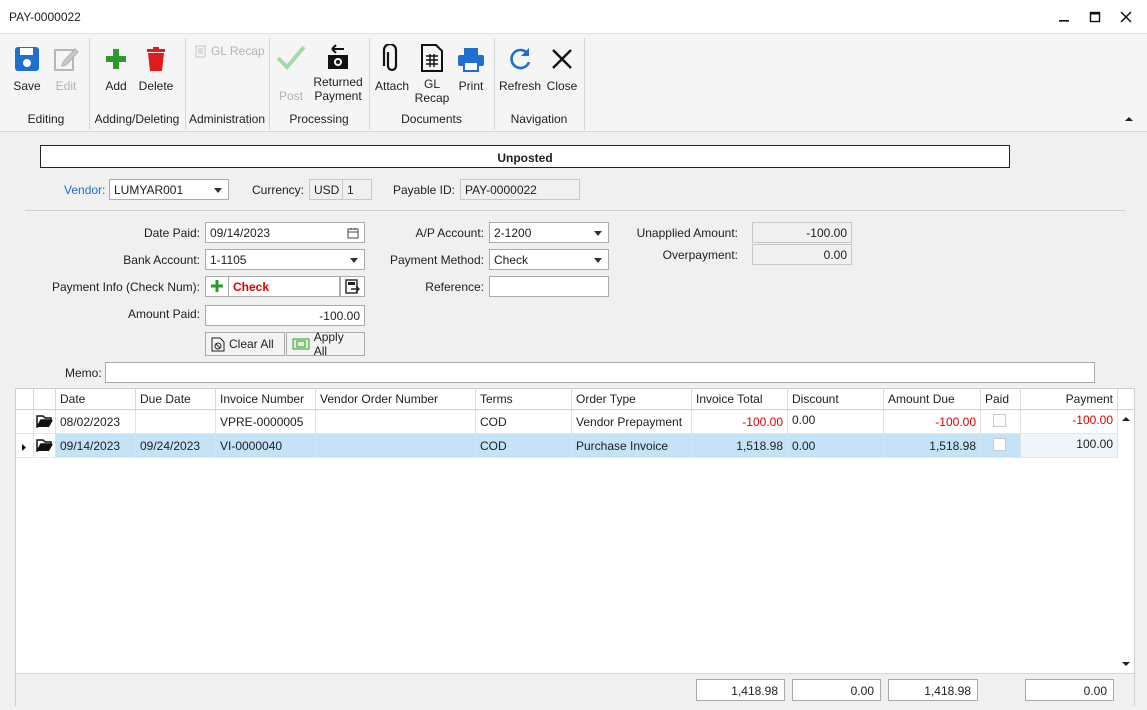 This screenshot has width=1147, height=710. Describe the element at coordinates (740, 446) in the screenshot. I see `cell-invoice-total: 1,518.98` at that location.